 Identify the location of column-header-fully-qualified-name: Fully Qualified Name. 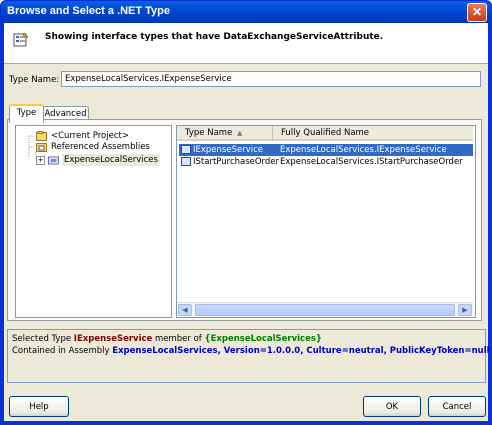
(373, 133).